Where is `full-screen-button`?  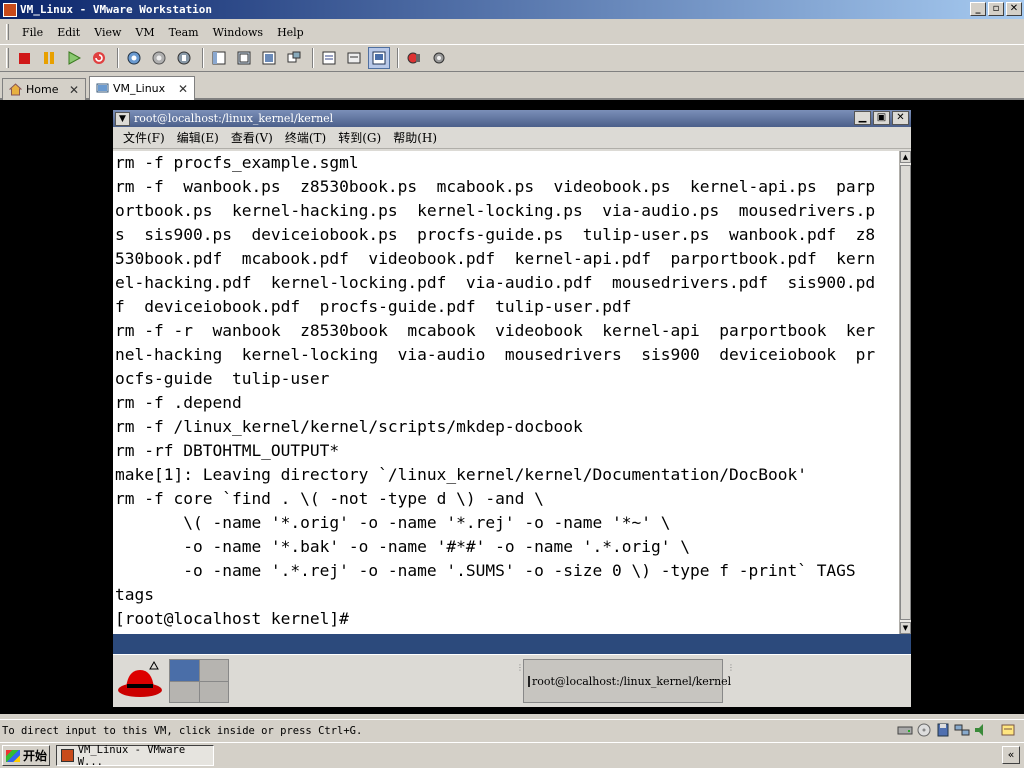
full-screen-button is located at coordinates (269, 58).